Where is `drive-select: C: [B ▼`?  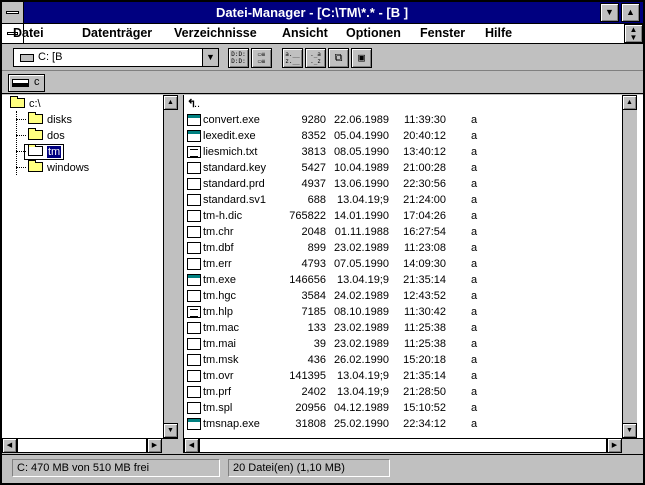
drive-select: C: [B ▼ is located at coordinates (116, 57).